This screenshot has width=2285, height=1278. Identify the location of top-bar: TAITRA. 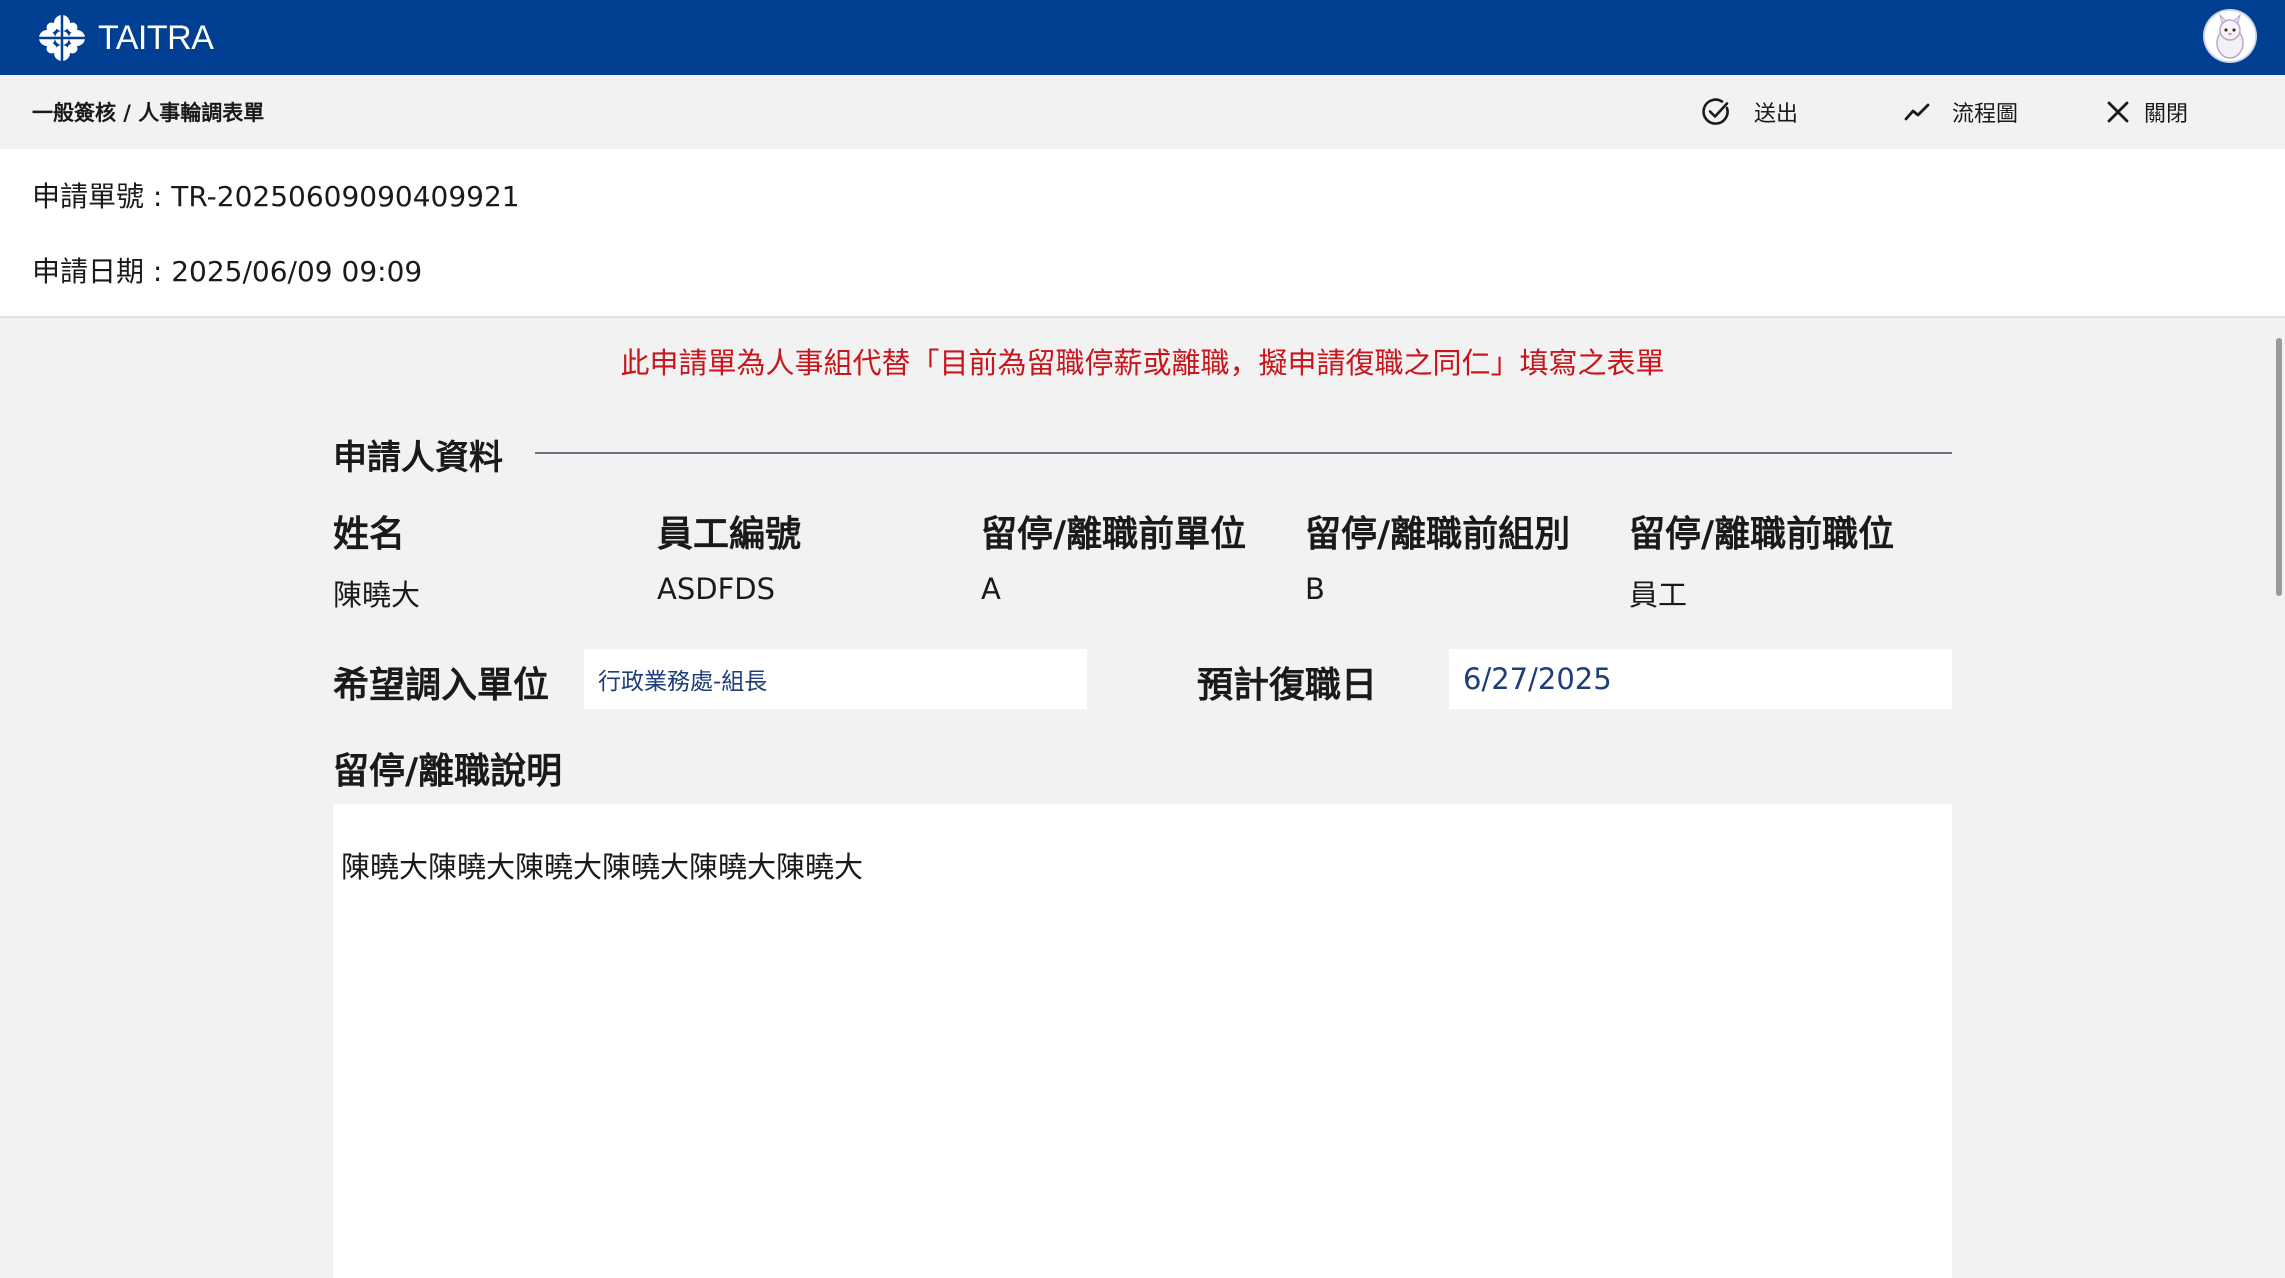
(1142, 37).